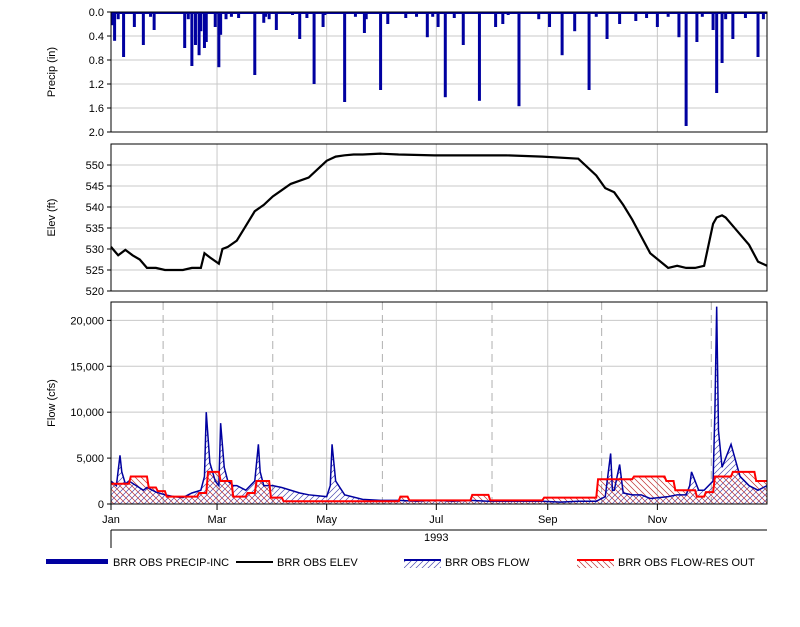 Image resolution: width=800 pixels, height=627 pixels. Describe the element at coordinates (95, 208) in the screenshot. I see `y-tick-label: 540` at that location.